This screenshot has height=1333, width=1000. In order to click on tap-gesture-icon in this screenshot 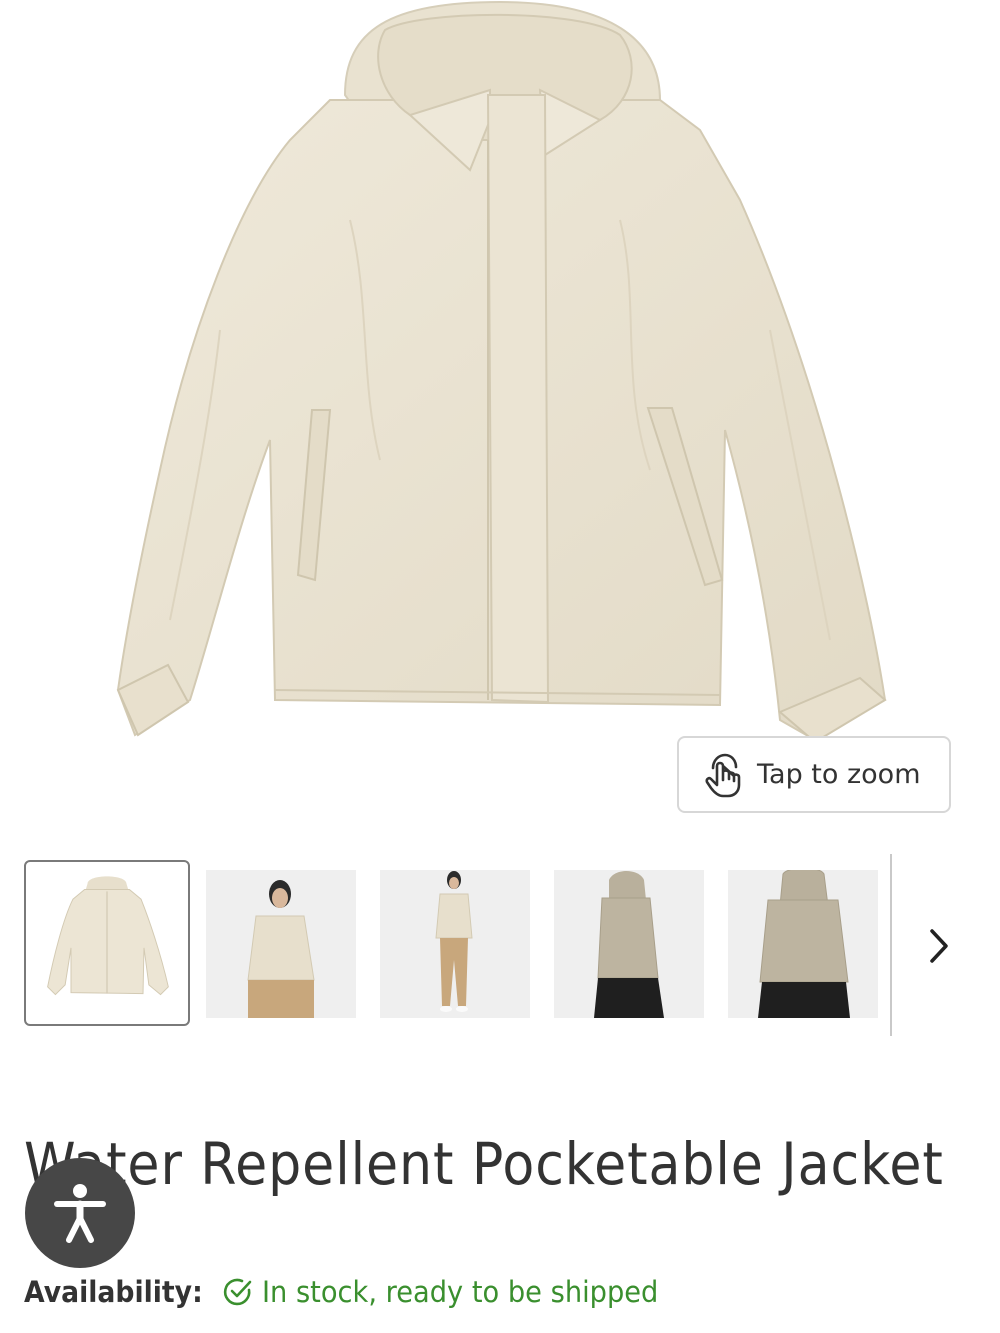, I will do `click(723, 775)`.